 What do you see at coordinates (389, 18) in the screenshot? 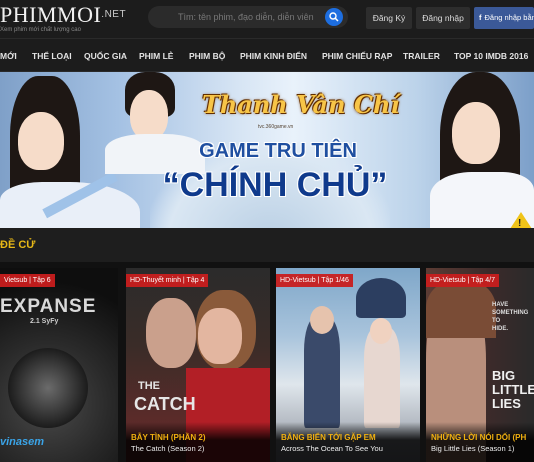
I see `register-button: Đăng Ký` at bounding box center [389, 18].